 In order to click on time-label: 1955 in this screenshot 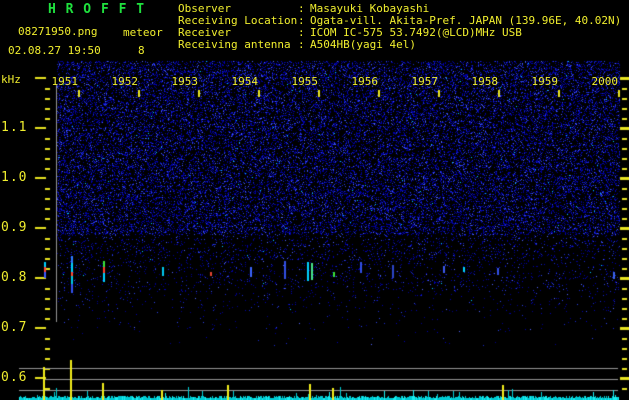, I will do `click(305, 81)`.